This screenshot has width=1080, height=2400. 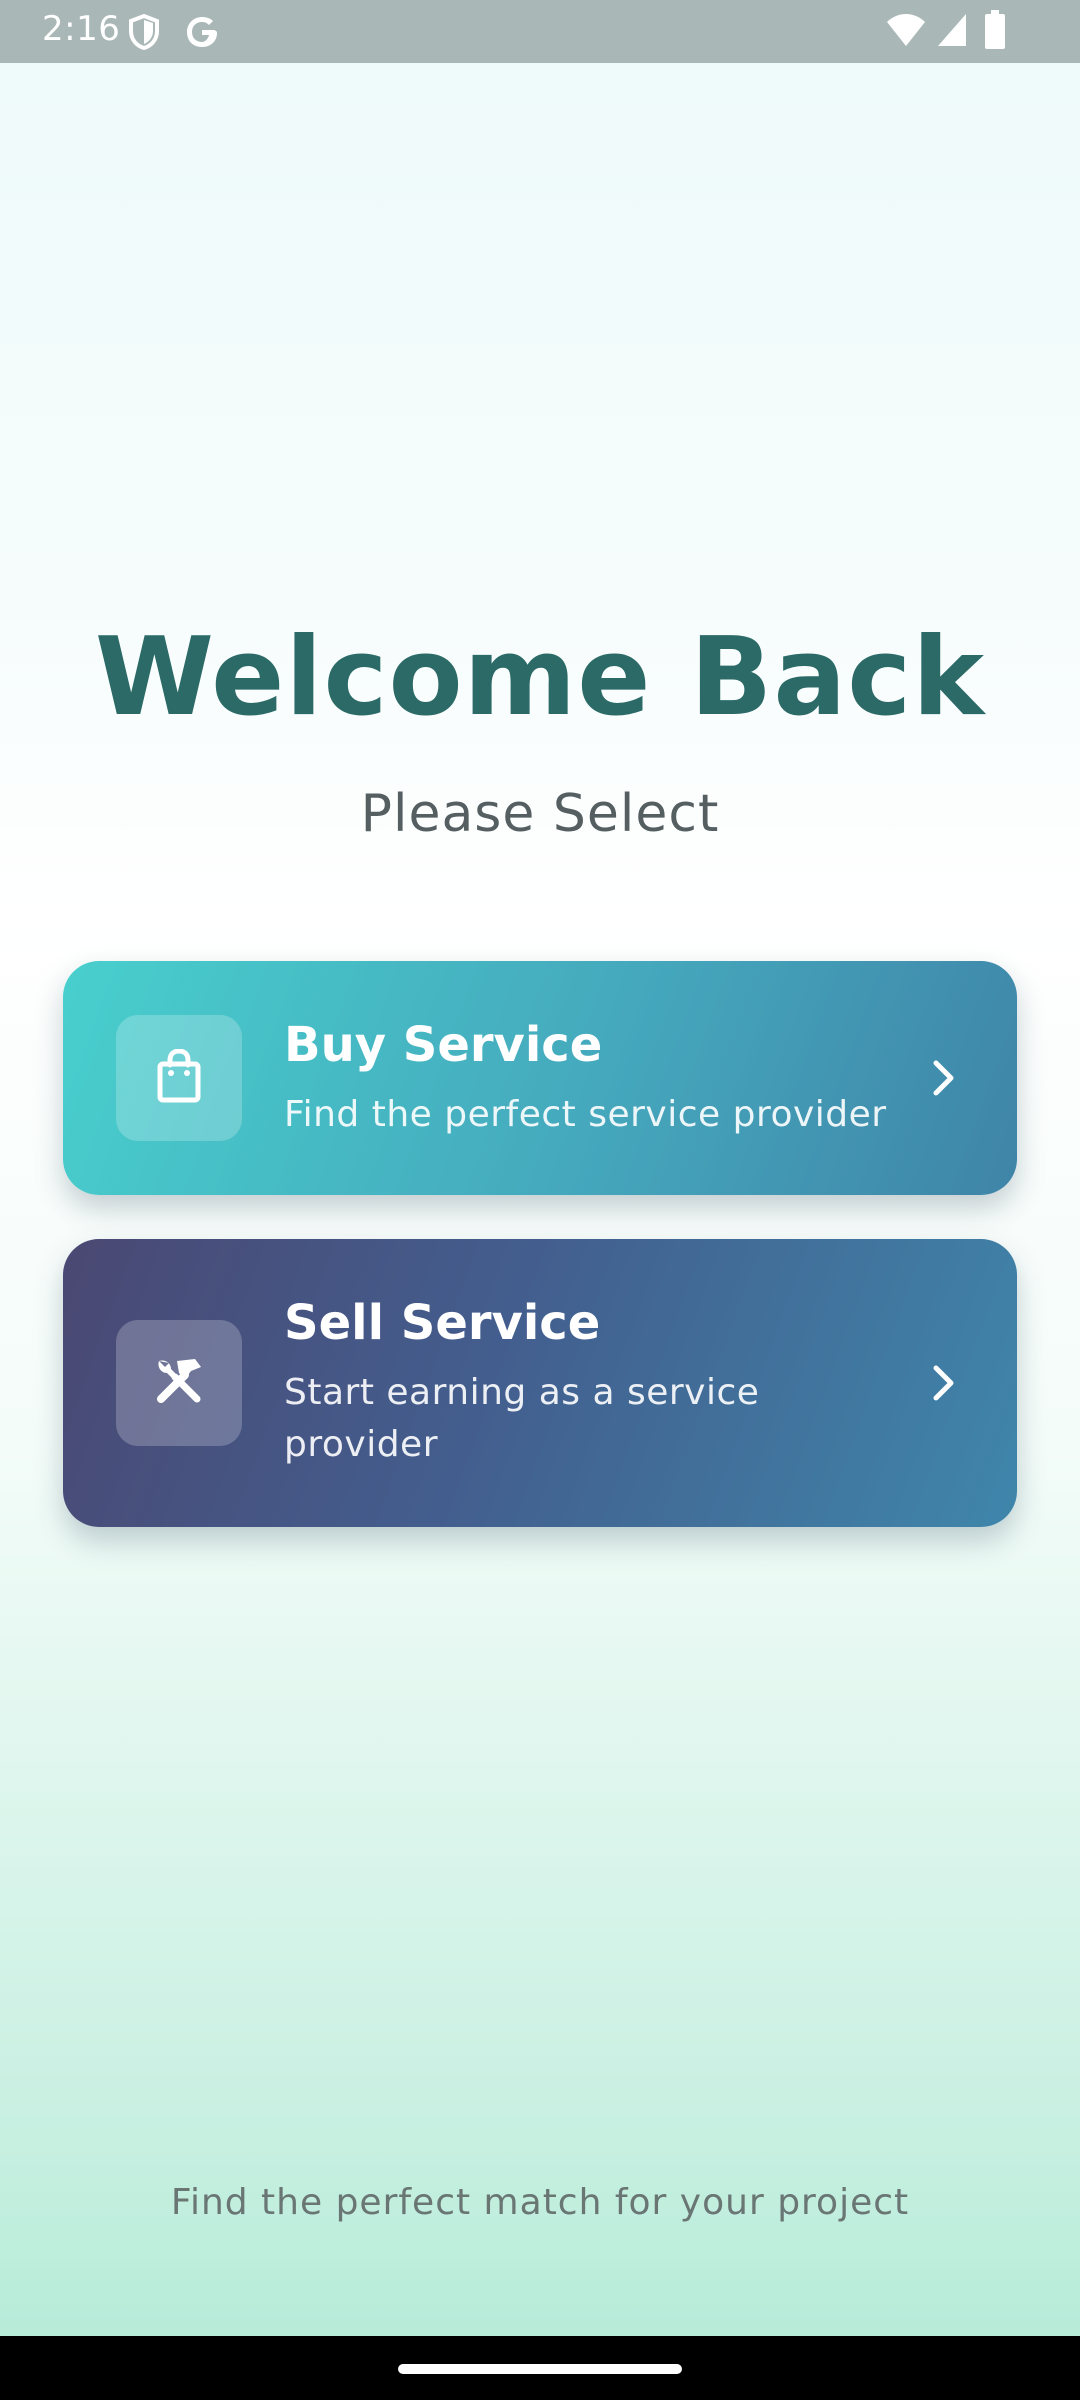 What do you see at coordinates (144, 34) in the screenshot?
I see `shield-icon` at bounding box center [144, 34].